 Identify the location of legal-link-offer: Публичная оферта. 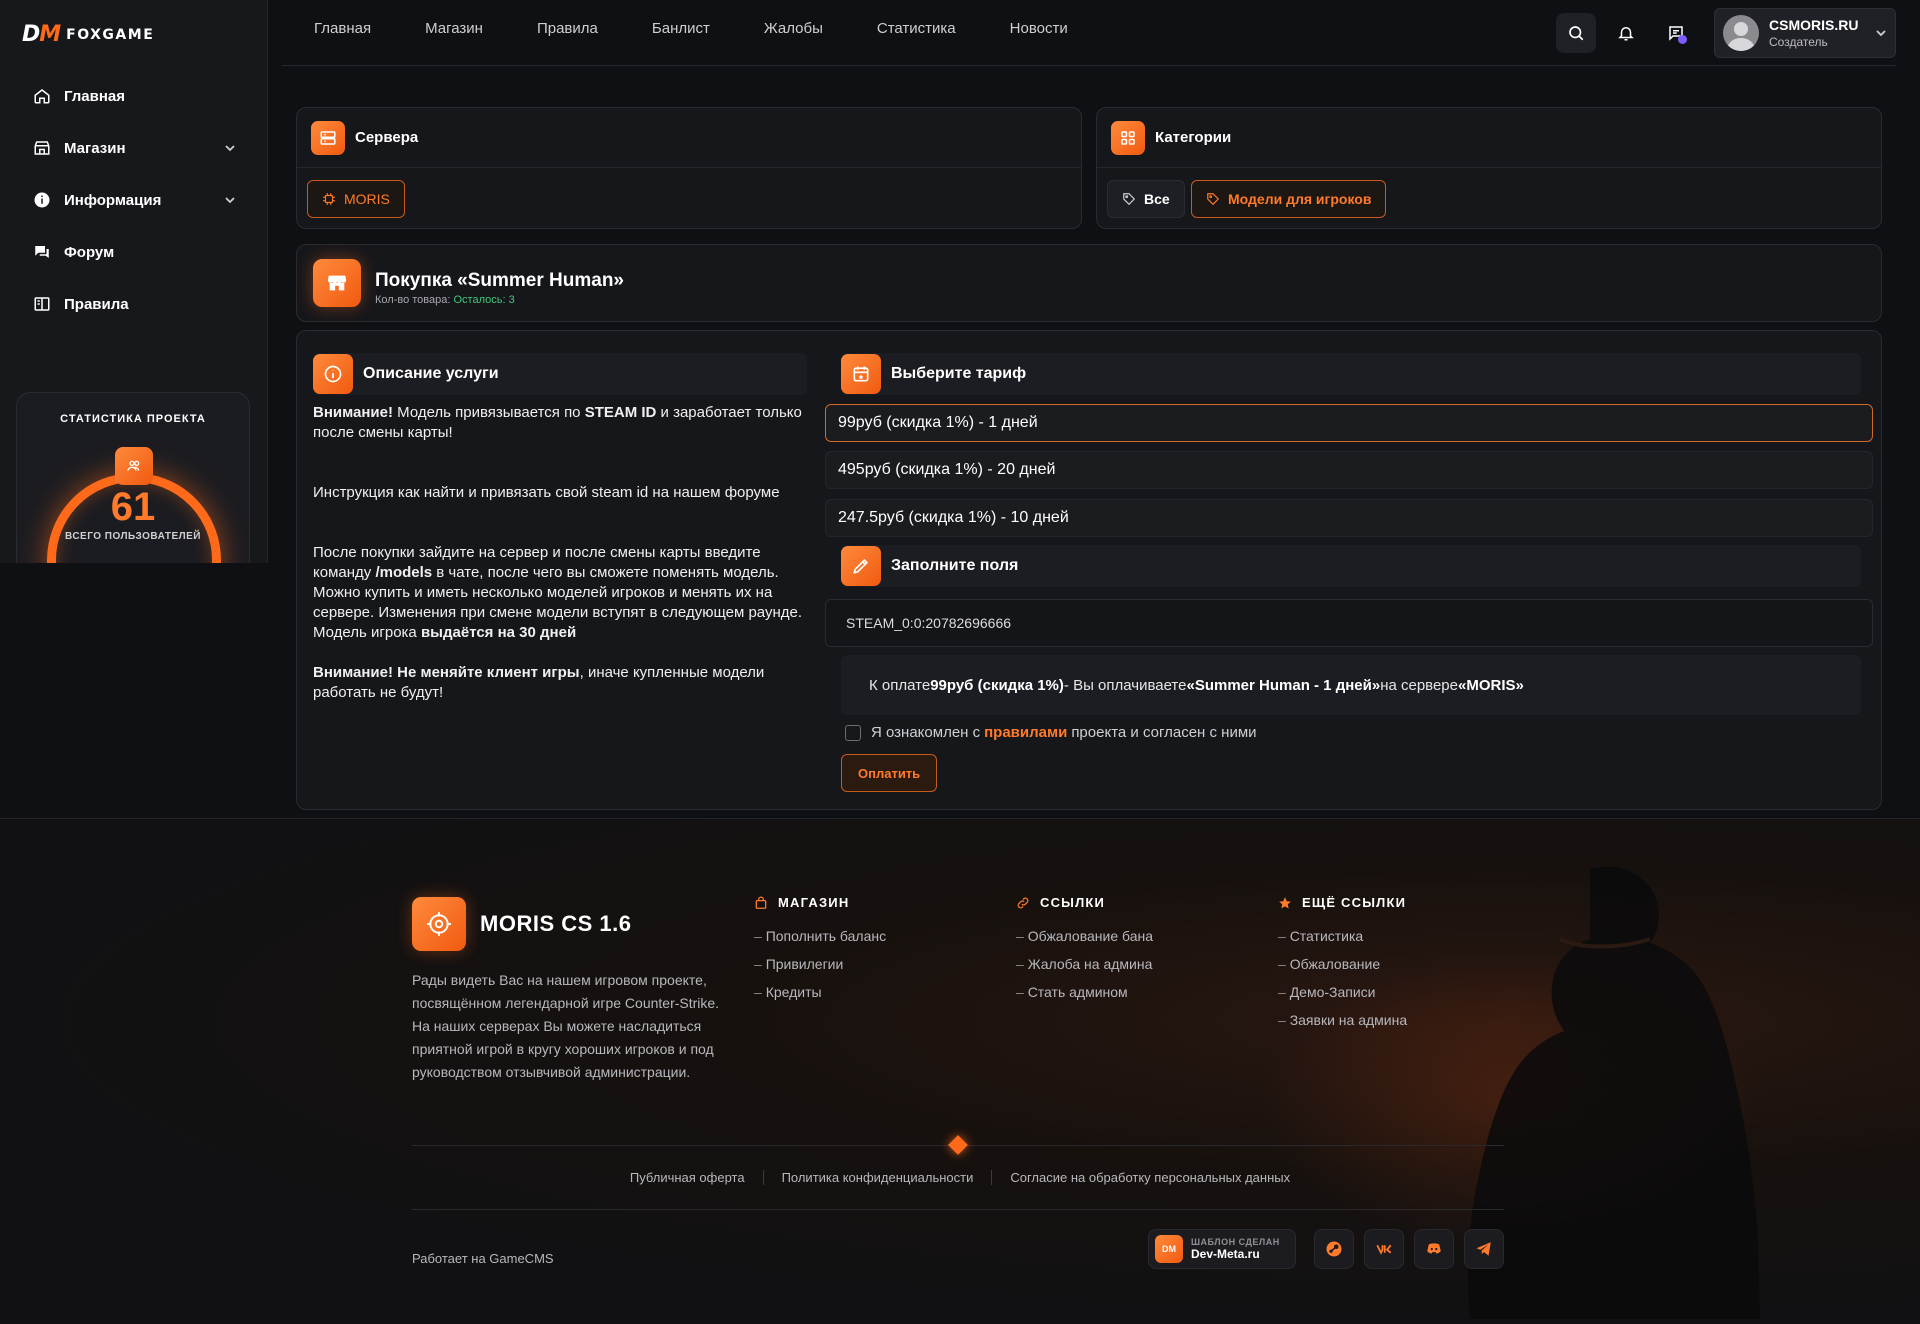
(687, 1177).